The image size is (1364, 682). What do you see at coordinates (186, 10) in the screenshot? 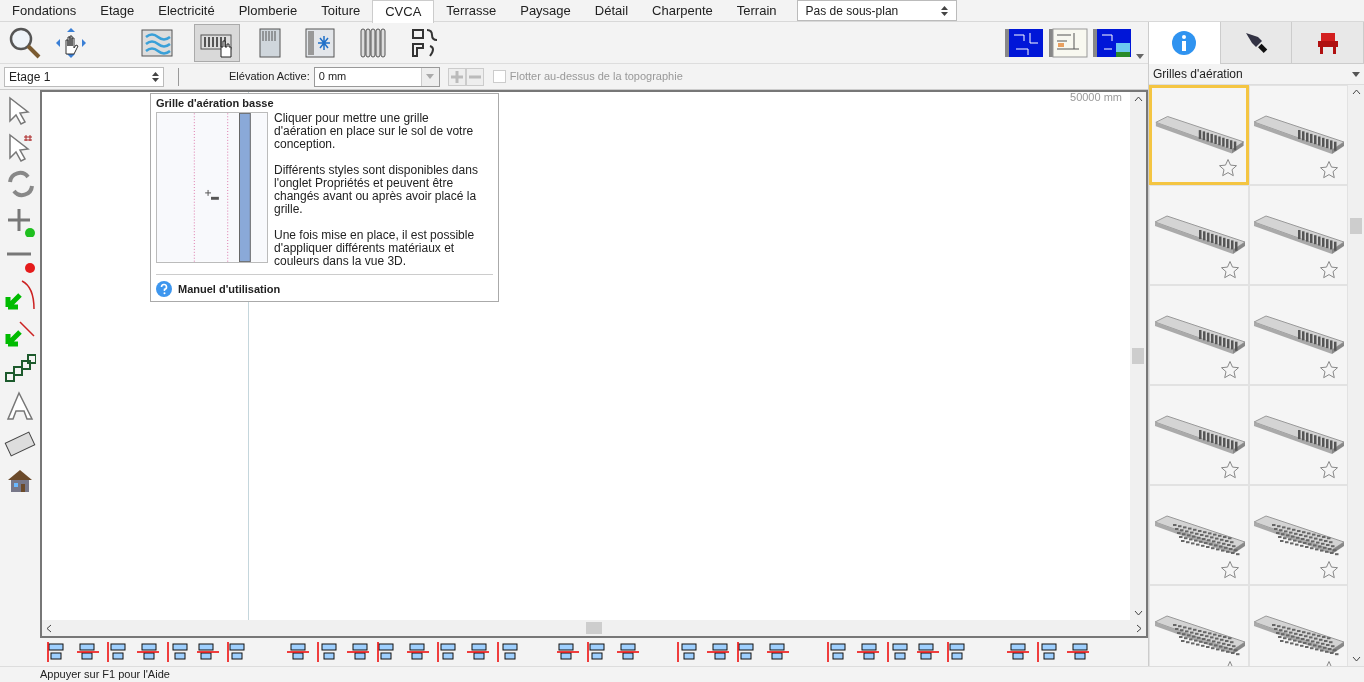
I see `ribbon-tab: Electricité` at bounding box center [186, 10].